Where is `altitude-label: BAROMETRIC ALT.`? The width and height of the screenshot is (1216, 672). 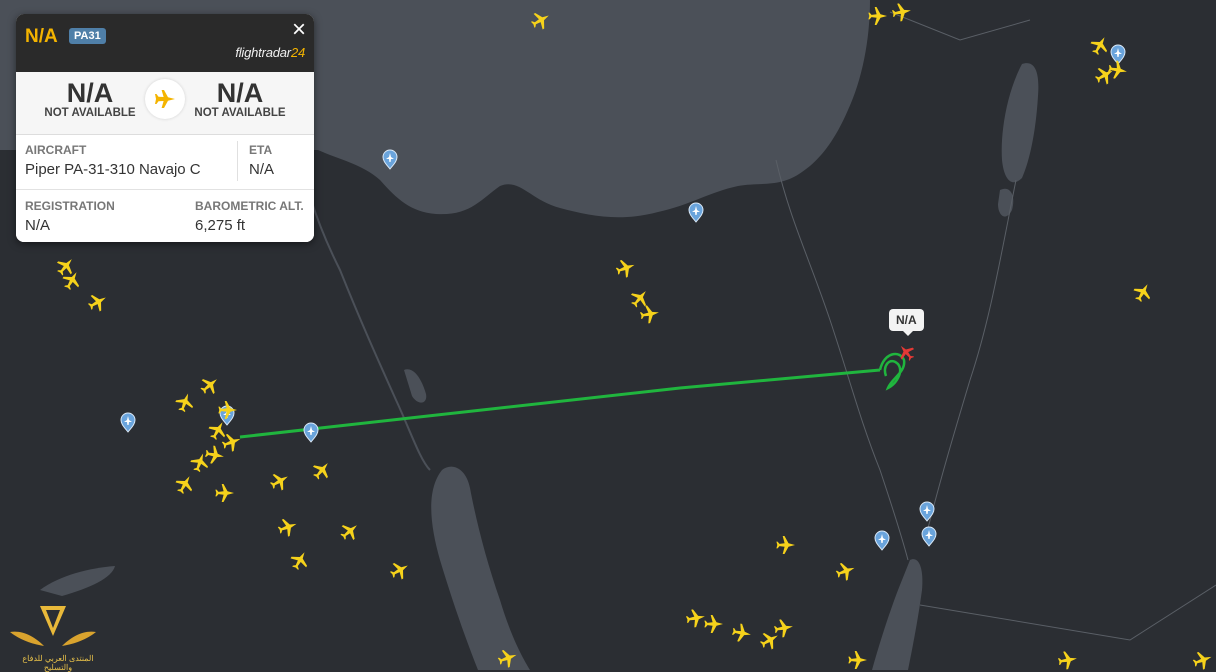
altitude-label: BAROMETRIC ALT. is located at coordinates (249, 206).